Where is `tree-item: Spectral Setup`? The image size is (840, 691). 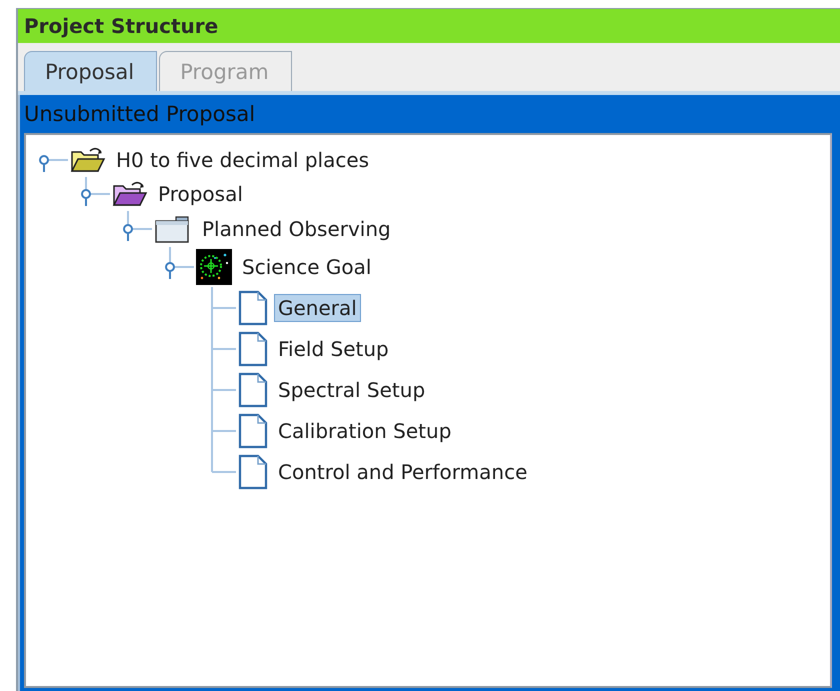 tree-item: Spectral Setup is located at coordinates (352, 390).